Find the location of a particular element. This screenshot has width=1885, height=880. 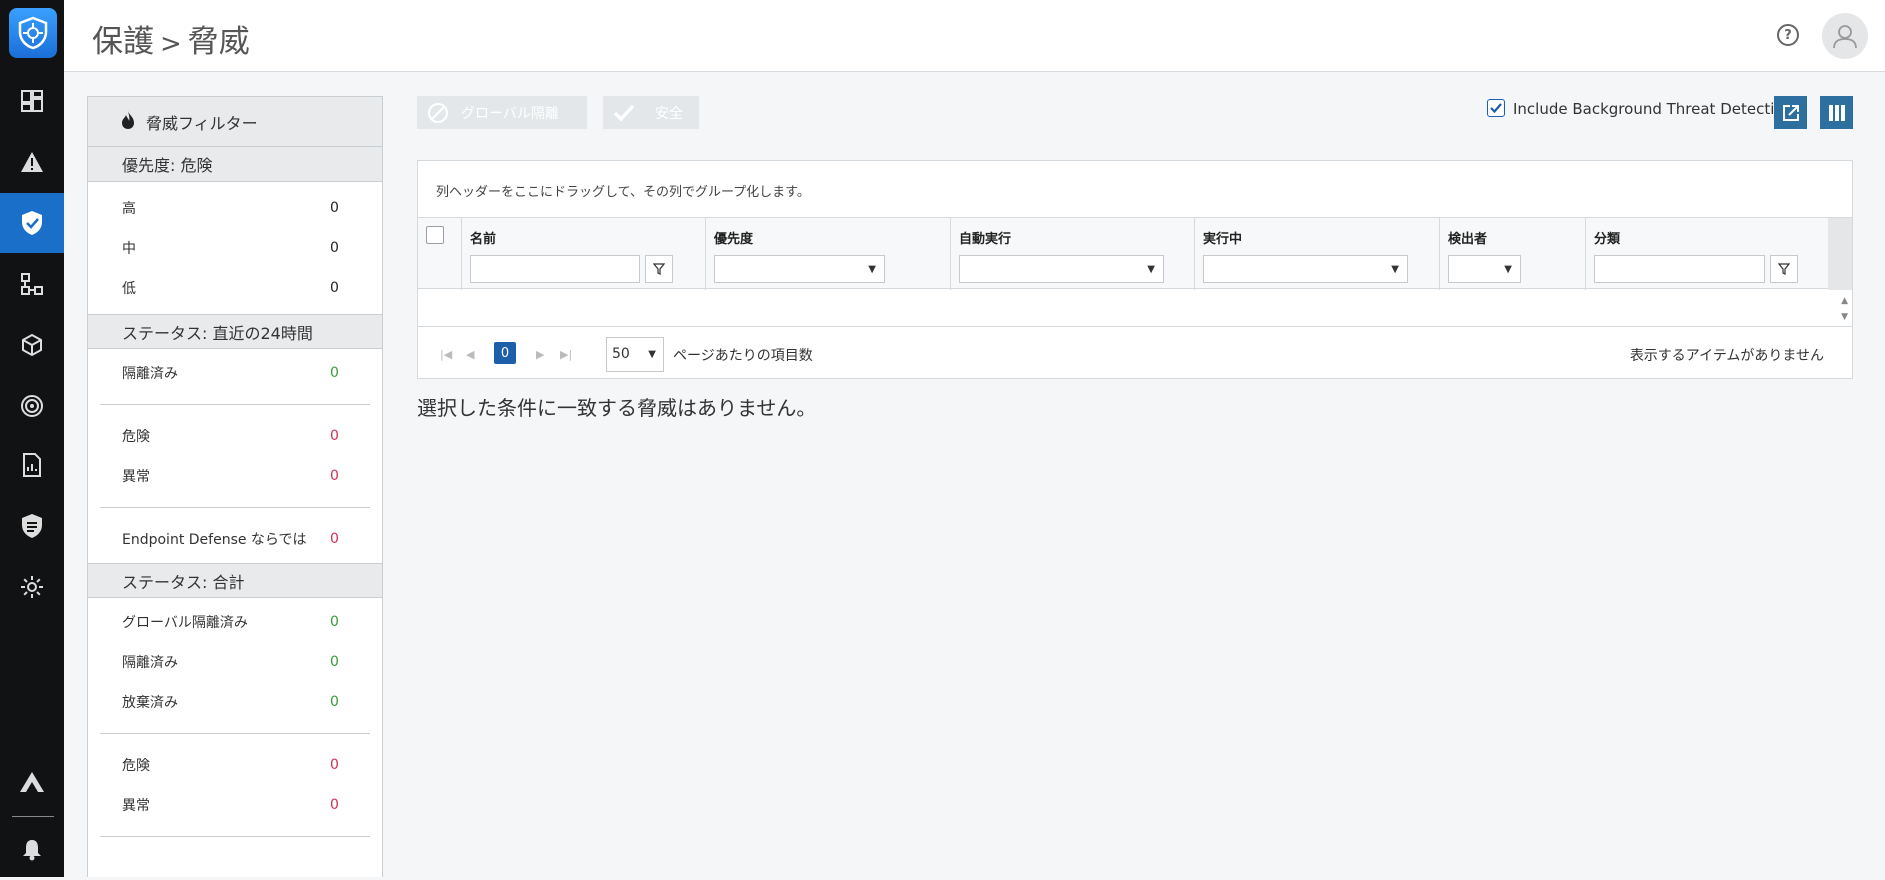

filter-row-global-quarantined: グローバル隔離済み 0 is located at coordinates (235, 622).